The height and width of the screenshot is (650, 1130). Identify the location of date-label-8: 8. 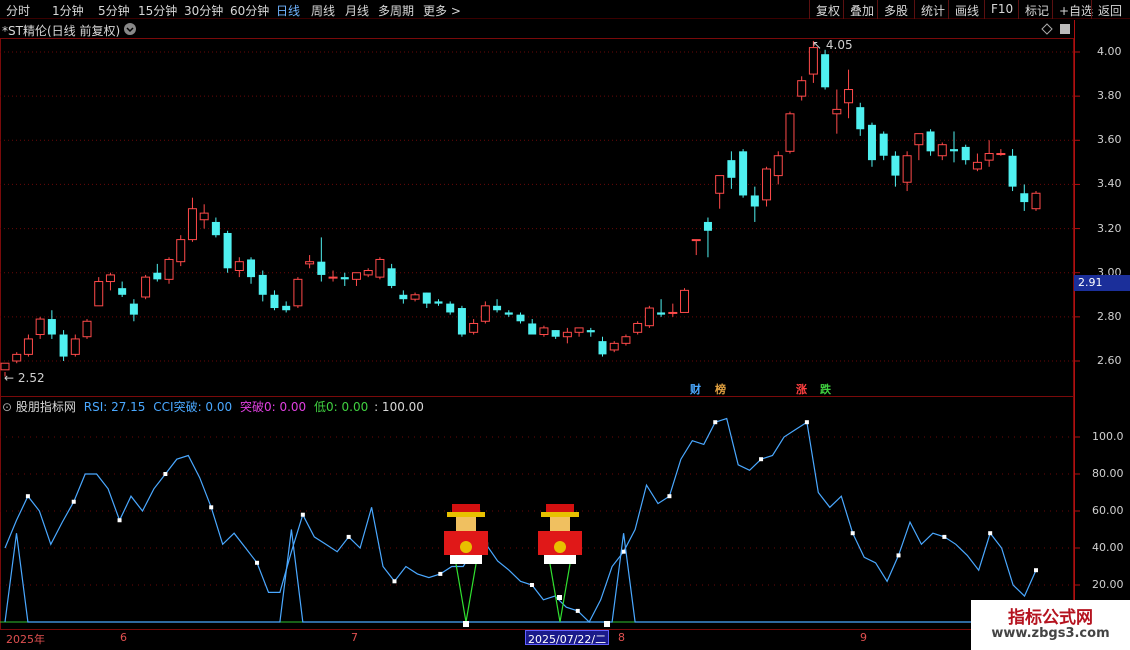
(621, 637).